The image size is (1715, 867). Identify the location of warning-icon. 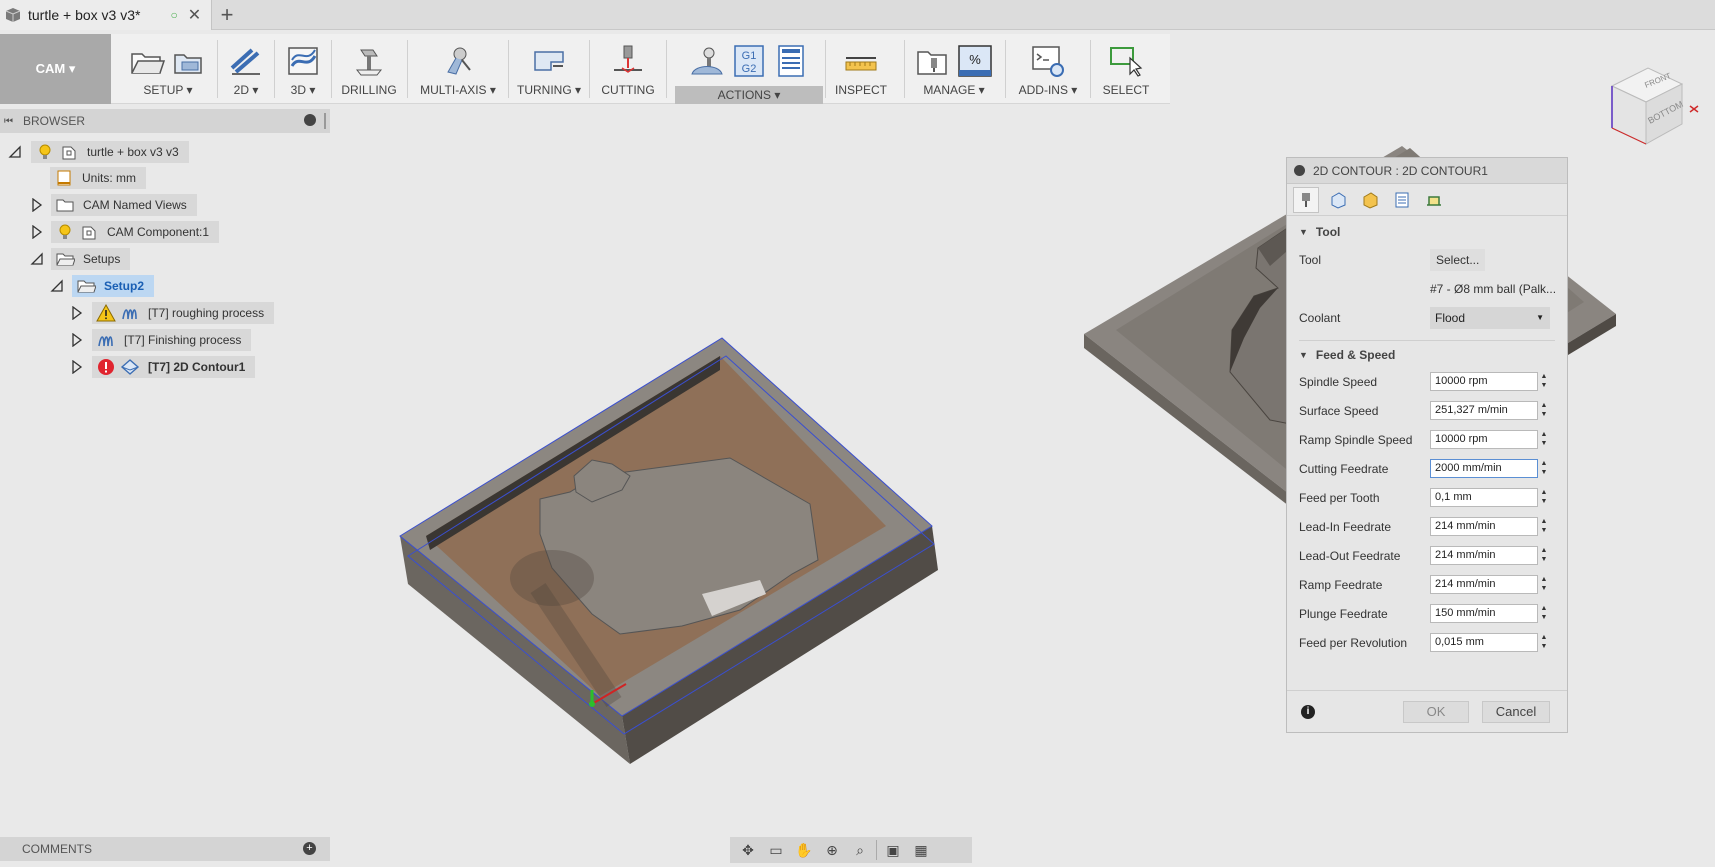
(106, 313).